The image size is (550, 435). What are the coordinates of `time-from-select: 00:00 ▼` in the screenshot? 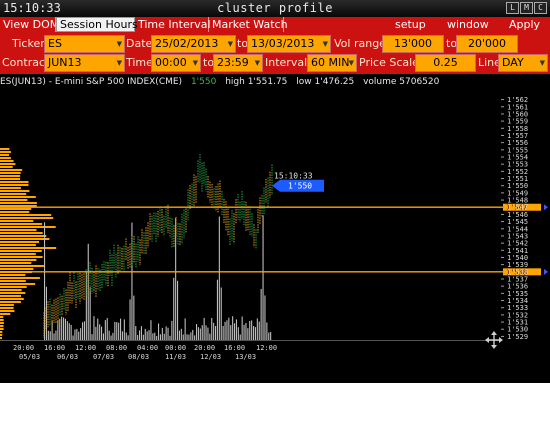 It's located at (176, 63).